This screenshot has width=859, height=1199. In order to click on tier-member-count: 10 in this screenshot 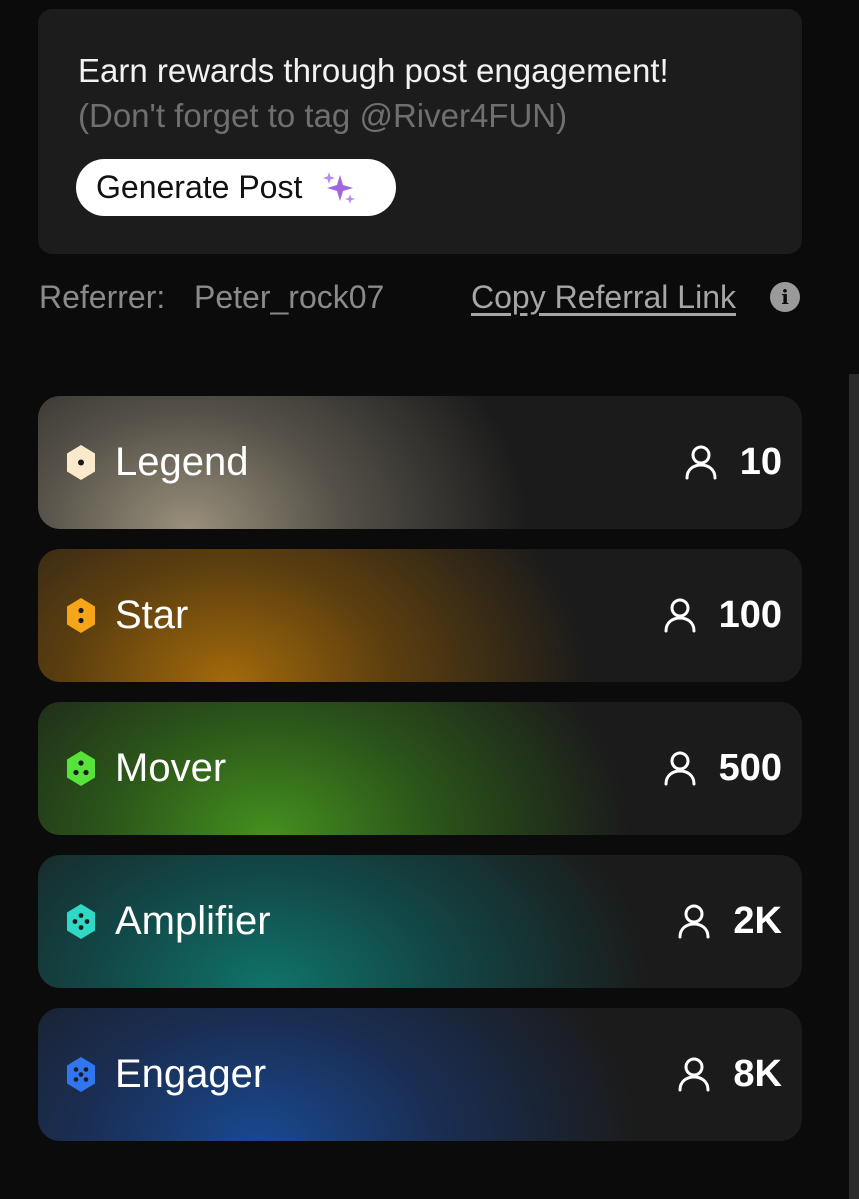, I will do `click(733, 462)`.